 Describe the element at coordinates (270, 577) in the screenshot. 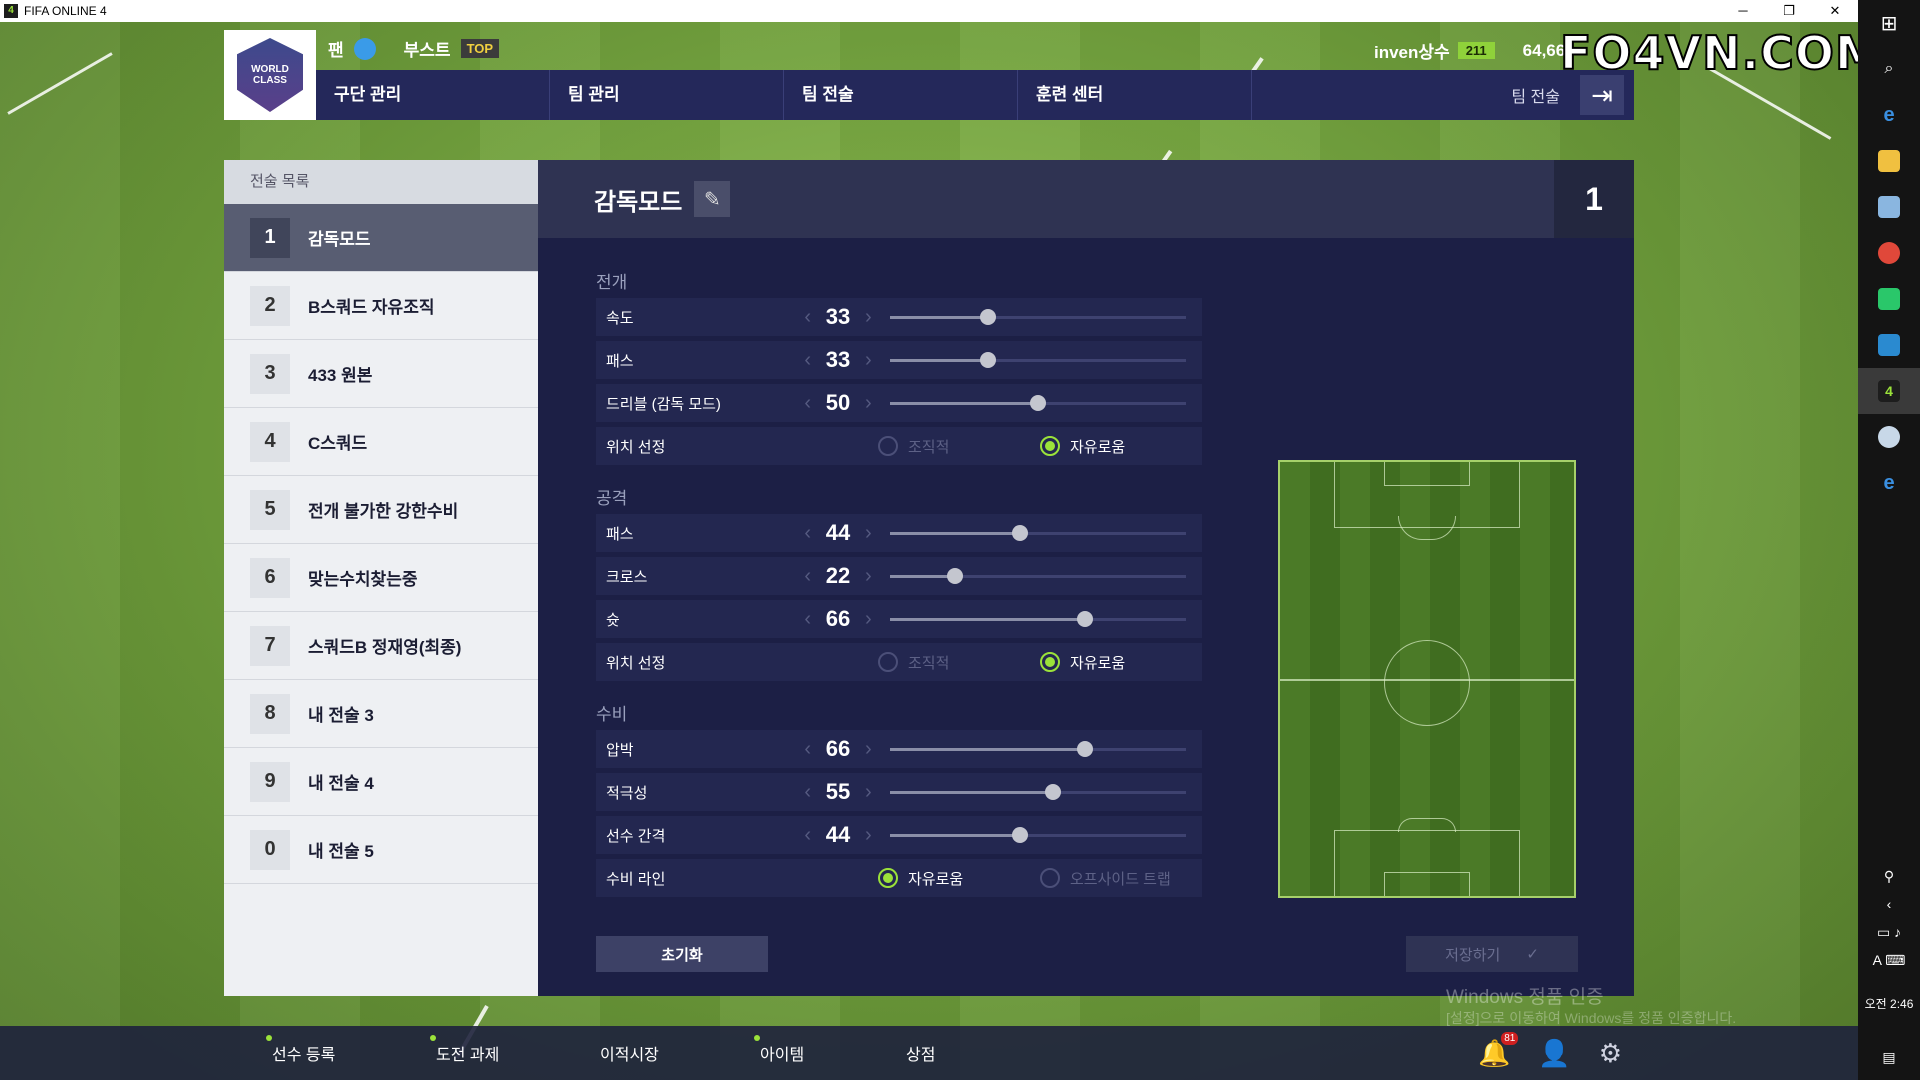

I see `tactic-number: 6` at that location.